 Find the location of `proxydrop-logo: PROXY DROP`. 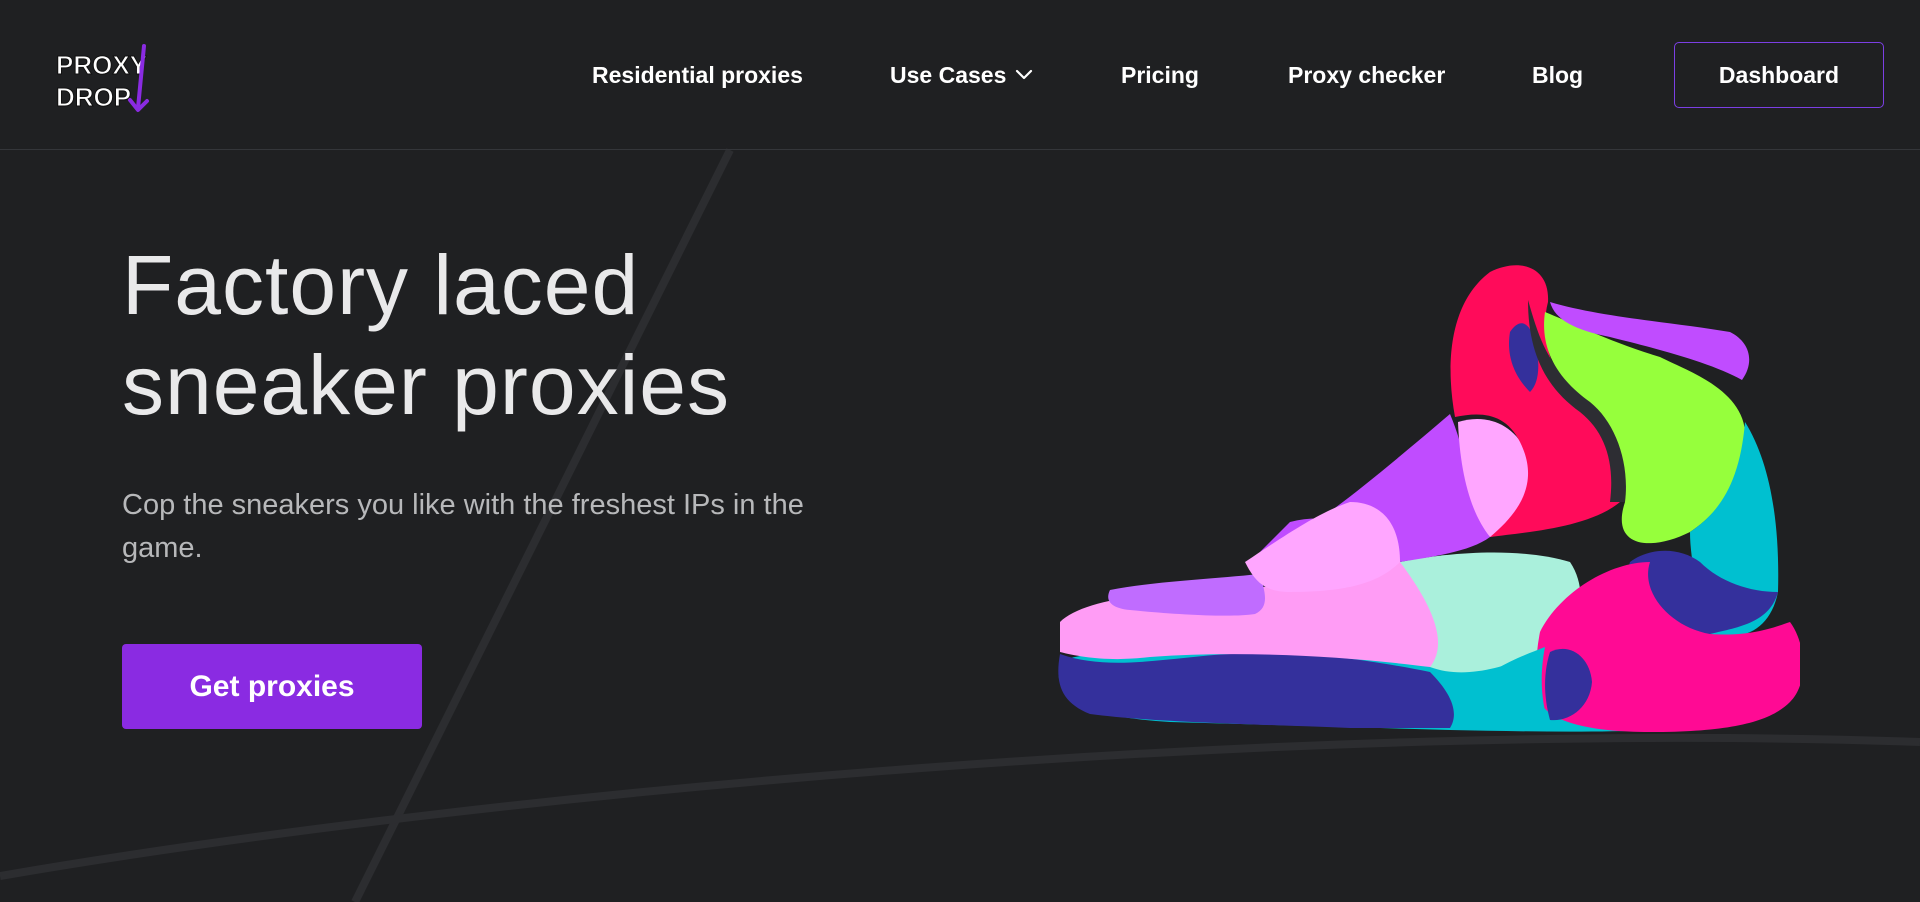

proxydrop-logo: PROXY DROP is located at coordinates (107, 78).